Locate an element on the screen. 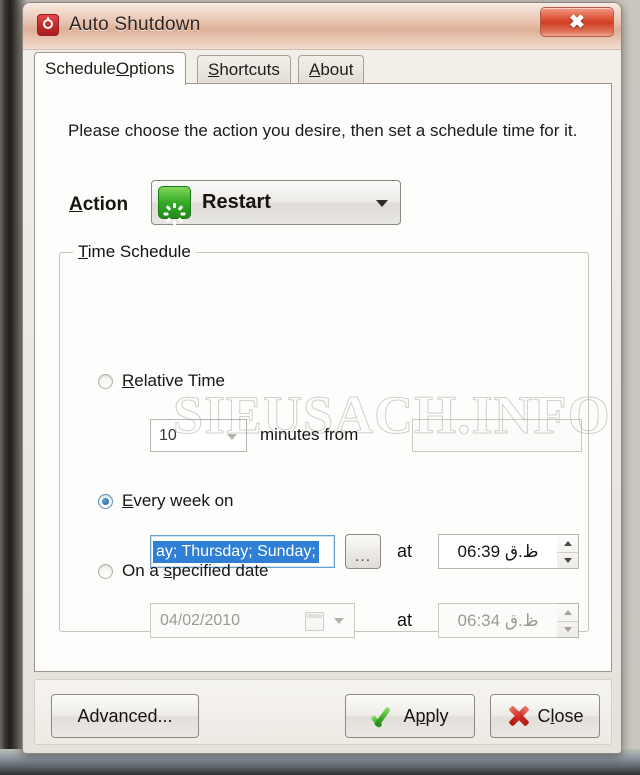  radio-every-week: Every week on is located at coordinates (166, 501).